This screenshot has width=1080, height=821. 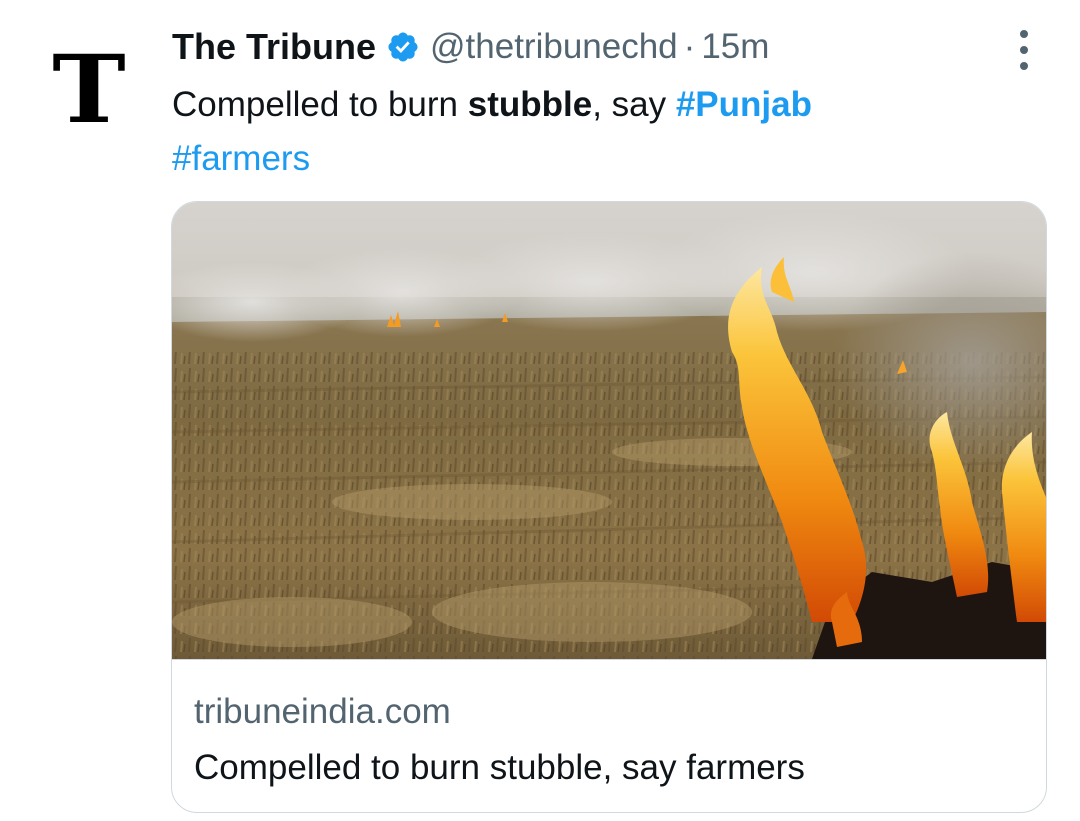 I want to click on tweet-timestamp: 15m, so click(x=735, y=47).